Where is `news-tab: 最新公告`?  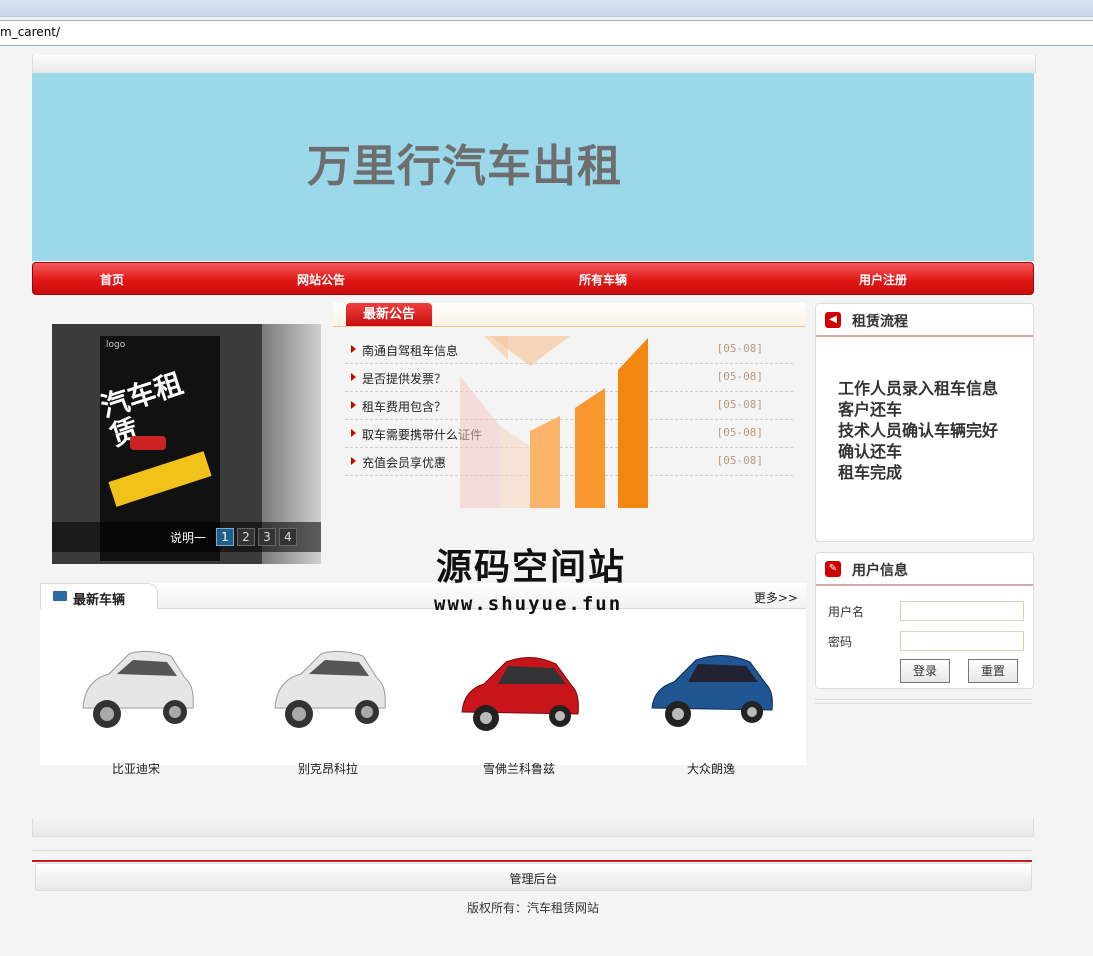 news-tab: 最新公告 is located at coordinates (389, 314).